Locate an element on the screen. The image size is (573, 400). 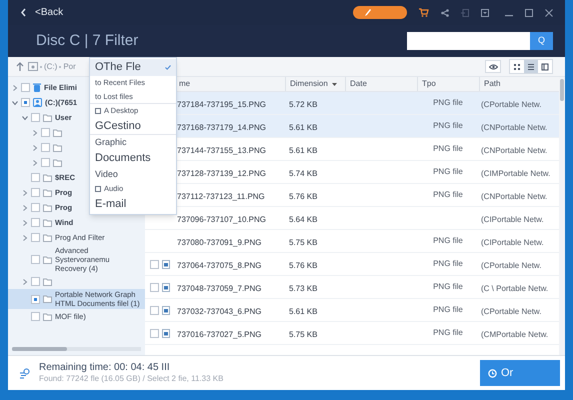
menu-item: OThe Fle is located at coordinates (133, 67).